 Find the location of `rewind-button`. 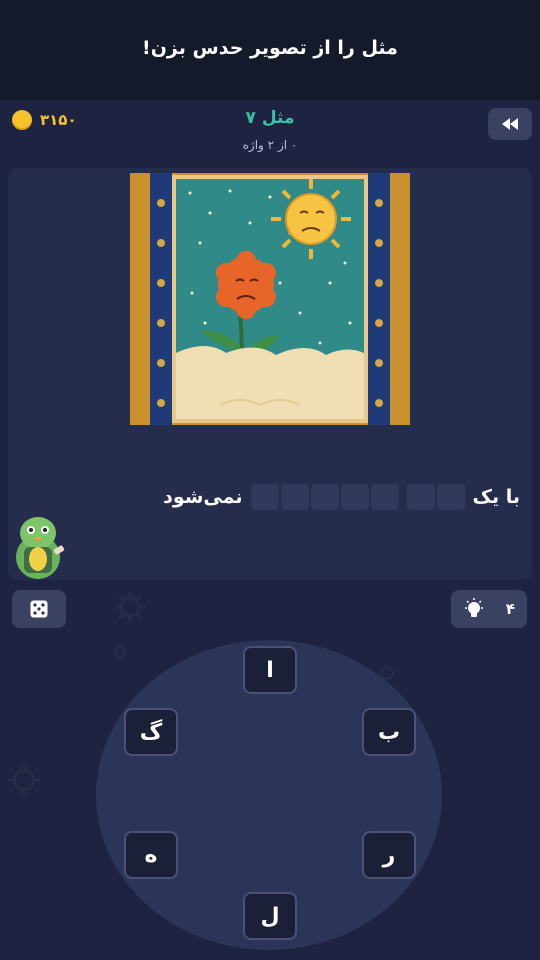

rewind-button is located at coordinates (510, 124).